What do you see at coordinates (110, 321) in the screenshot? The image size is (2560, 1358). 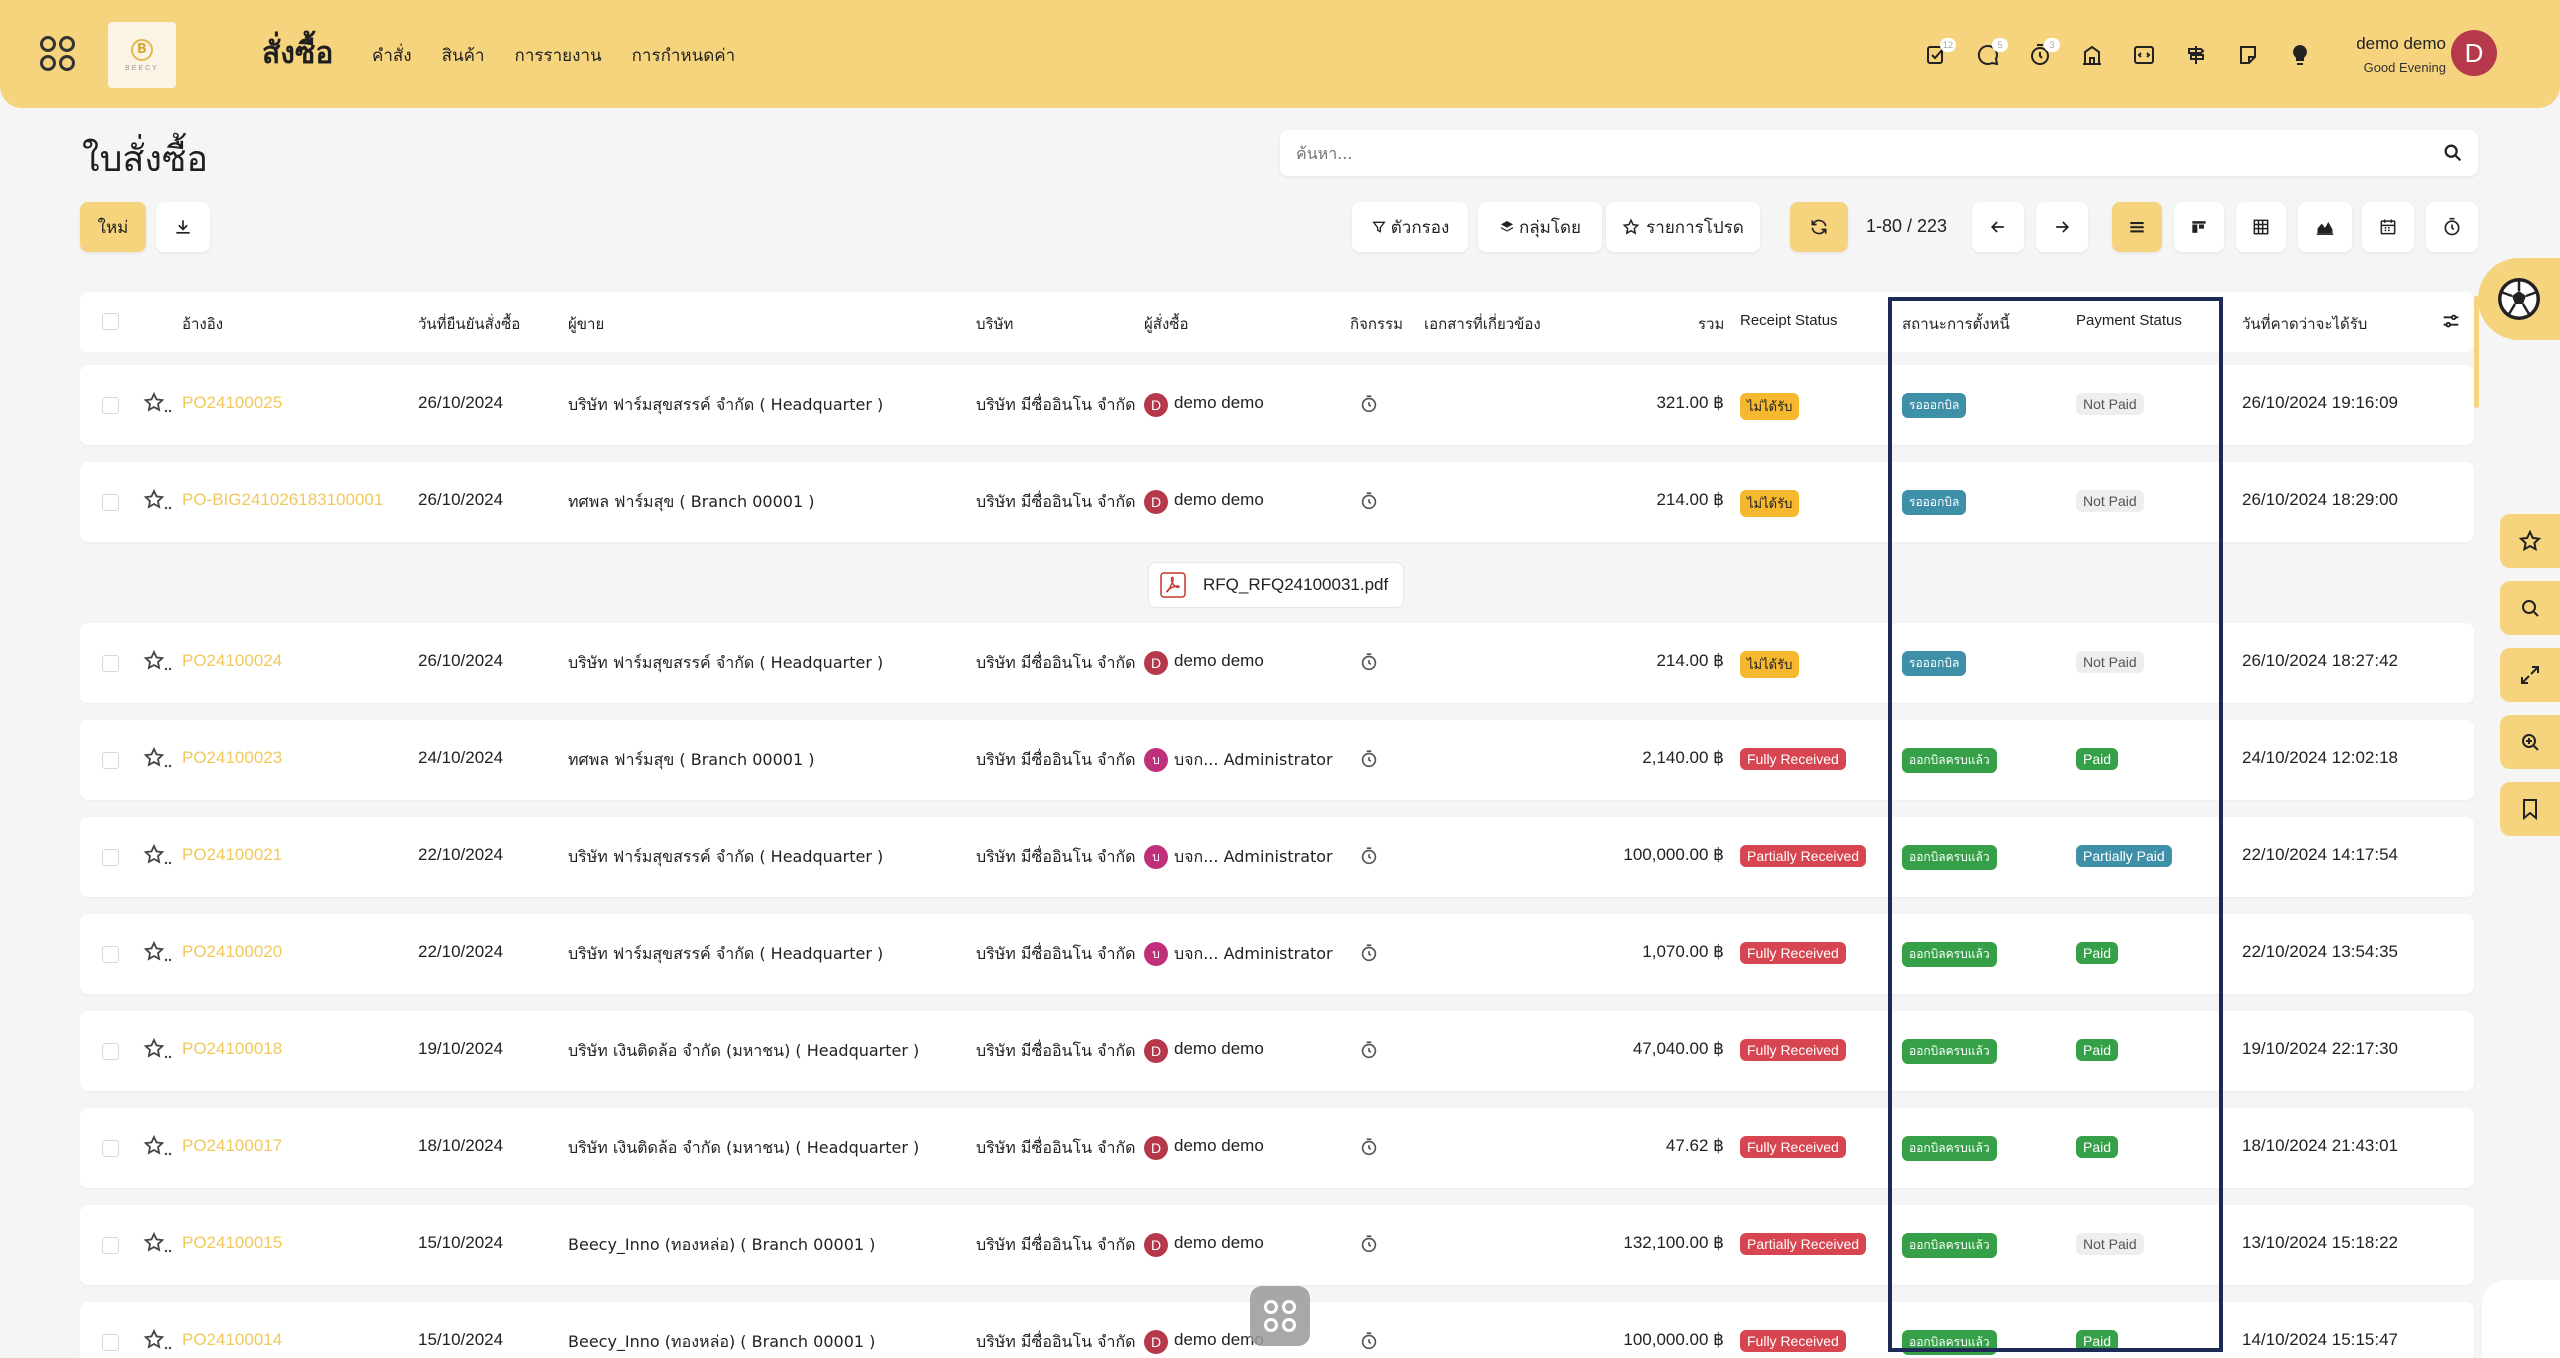 I see `select-all-checkbox` at bounding box center [110, 321].